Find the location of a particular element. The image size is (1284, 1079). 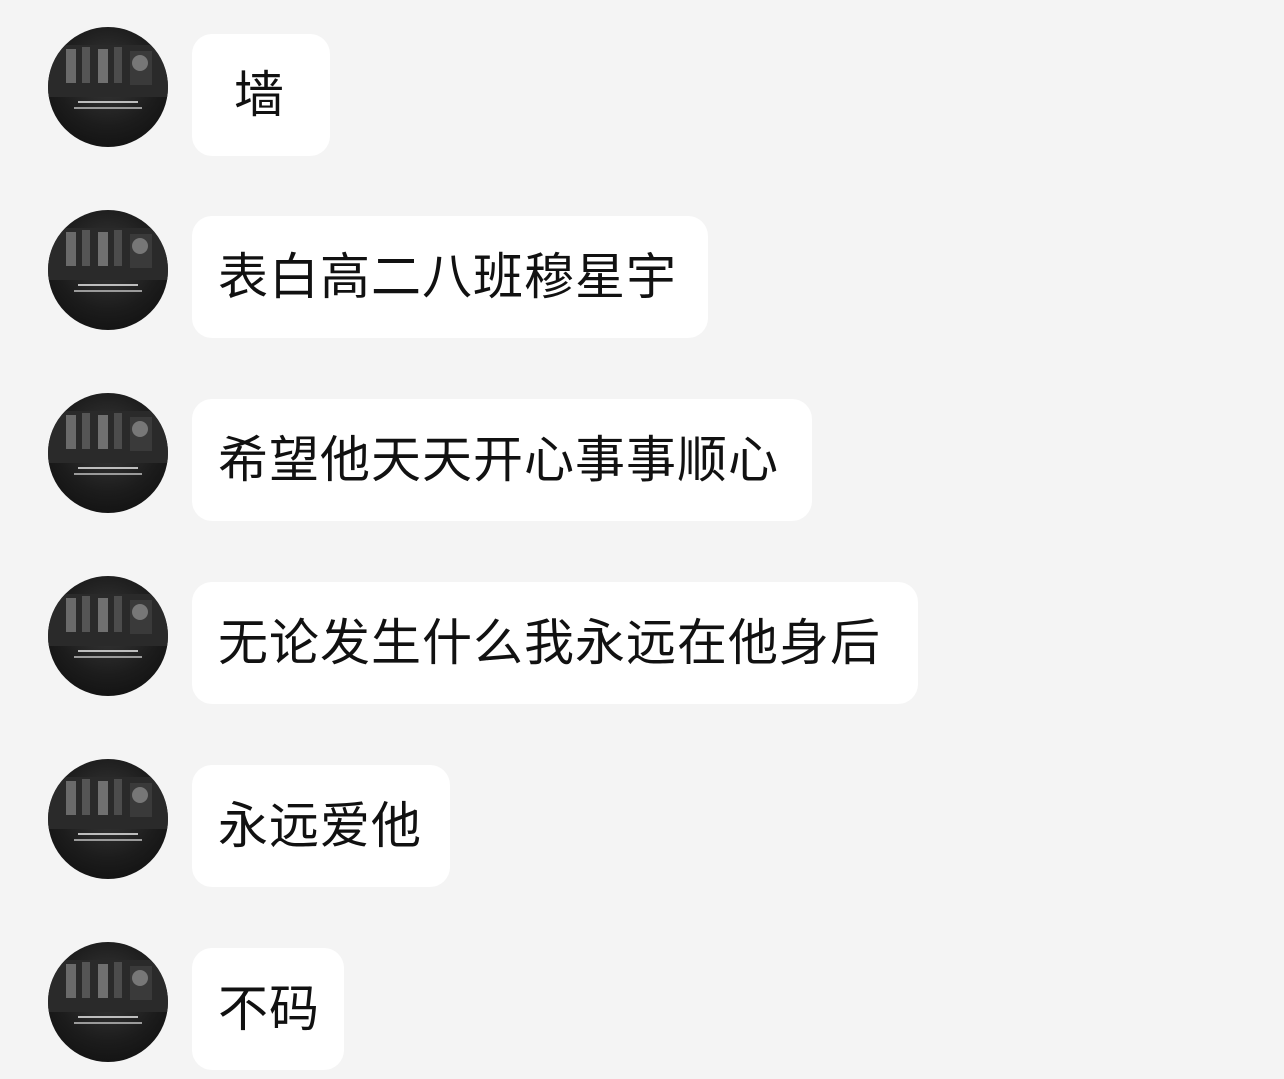

message-bubble: 无论发生什么我永远在他身后 is located at coordinates (555, 643).